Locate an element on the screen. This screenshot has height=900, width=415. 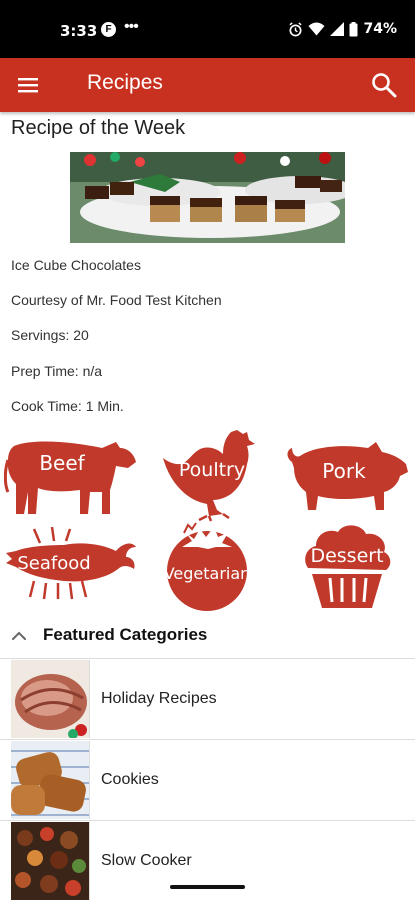
chicken-icon: Poultry is located at coordinates (209, 476).